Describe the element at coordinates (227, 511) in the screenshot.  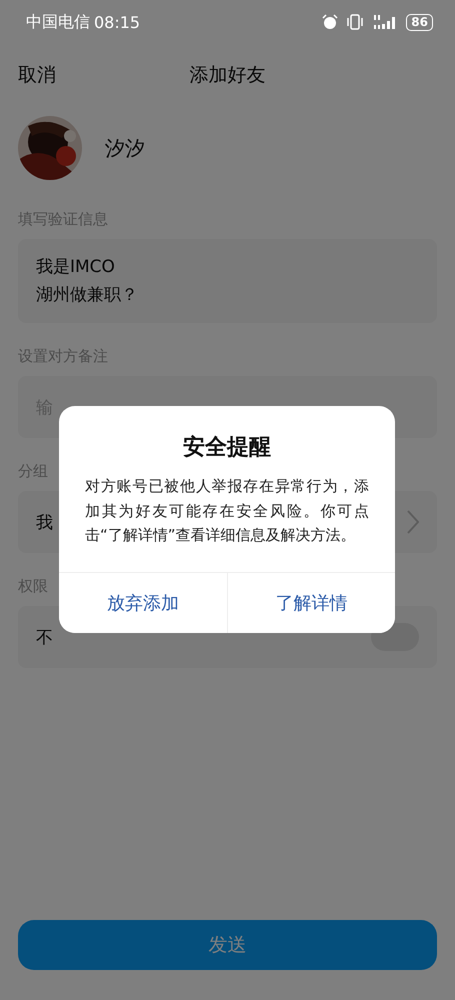
I see `dialog-message: 对方账号已被他人举报存在异常行为，添加其为好友可能存在安全风险。你可点击“了解详情”查看详细信息及解决方法。` at that location.